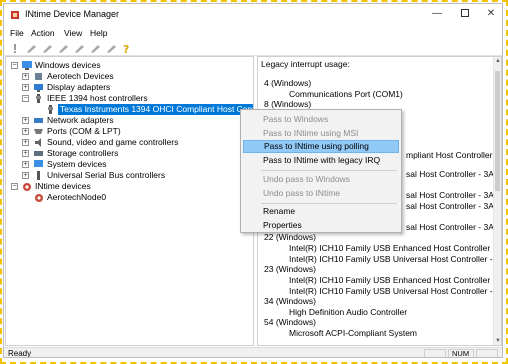 This screenshot has height=364, width=508. I want to click on pass-msi-tool-icon, so click(31, 48).